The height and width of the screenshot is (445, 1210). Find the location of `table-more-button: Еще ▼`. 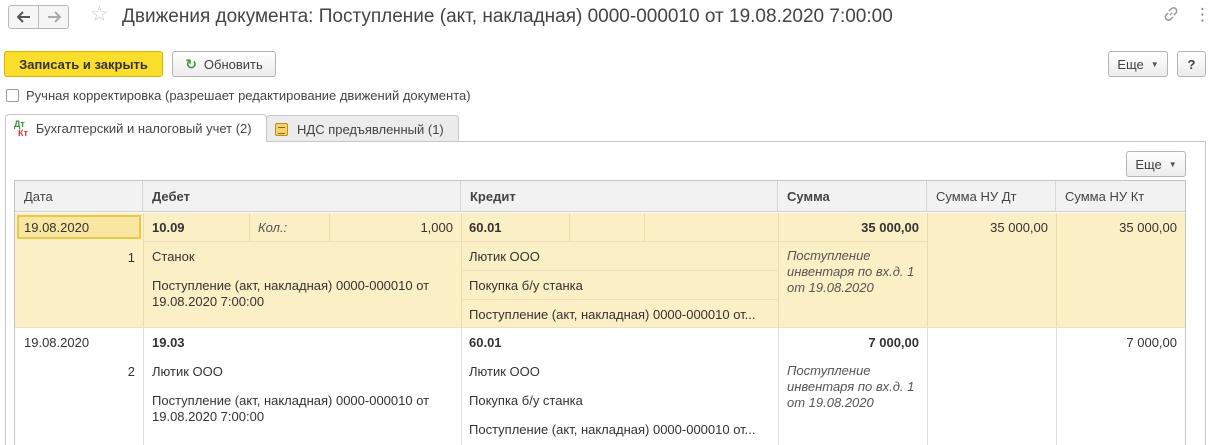

table-more-button: Еще ▼ is located at coordinates (1156, 164).